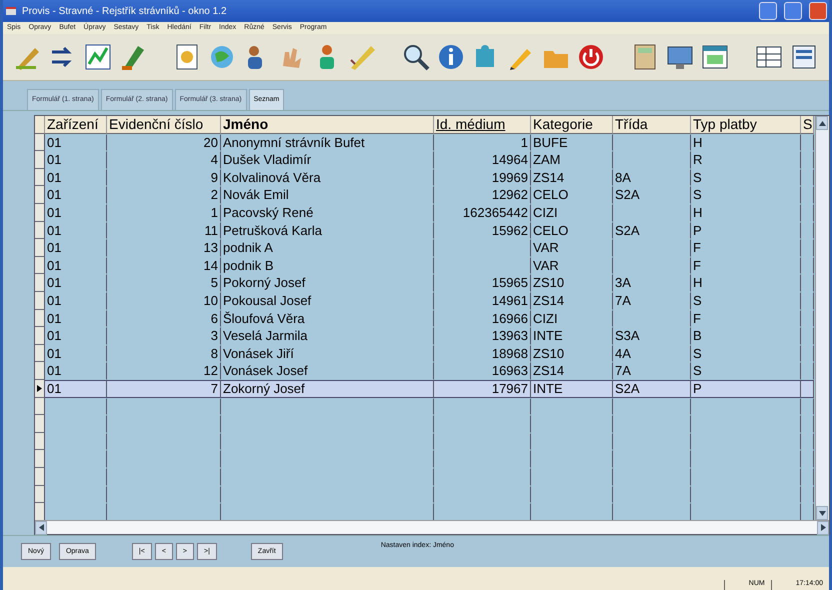 The height and width of the screenshot is (590, 832). Describe the element at coordinates (327, 265) in the screenshot. I see `table-cell: podnik B` at that location.